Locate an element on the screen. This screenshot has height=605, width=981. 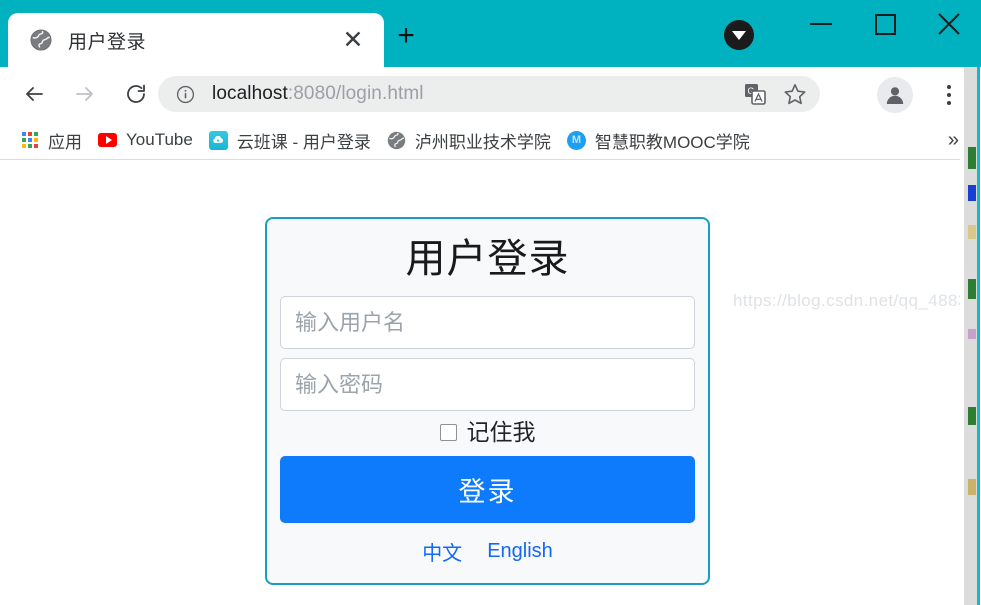
language-links: 中文 English is located at coordinates (487, 551).